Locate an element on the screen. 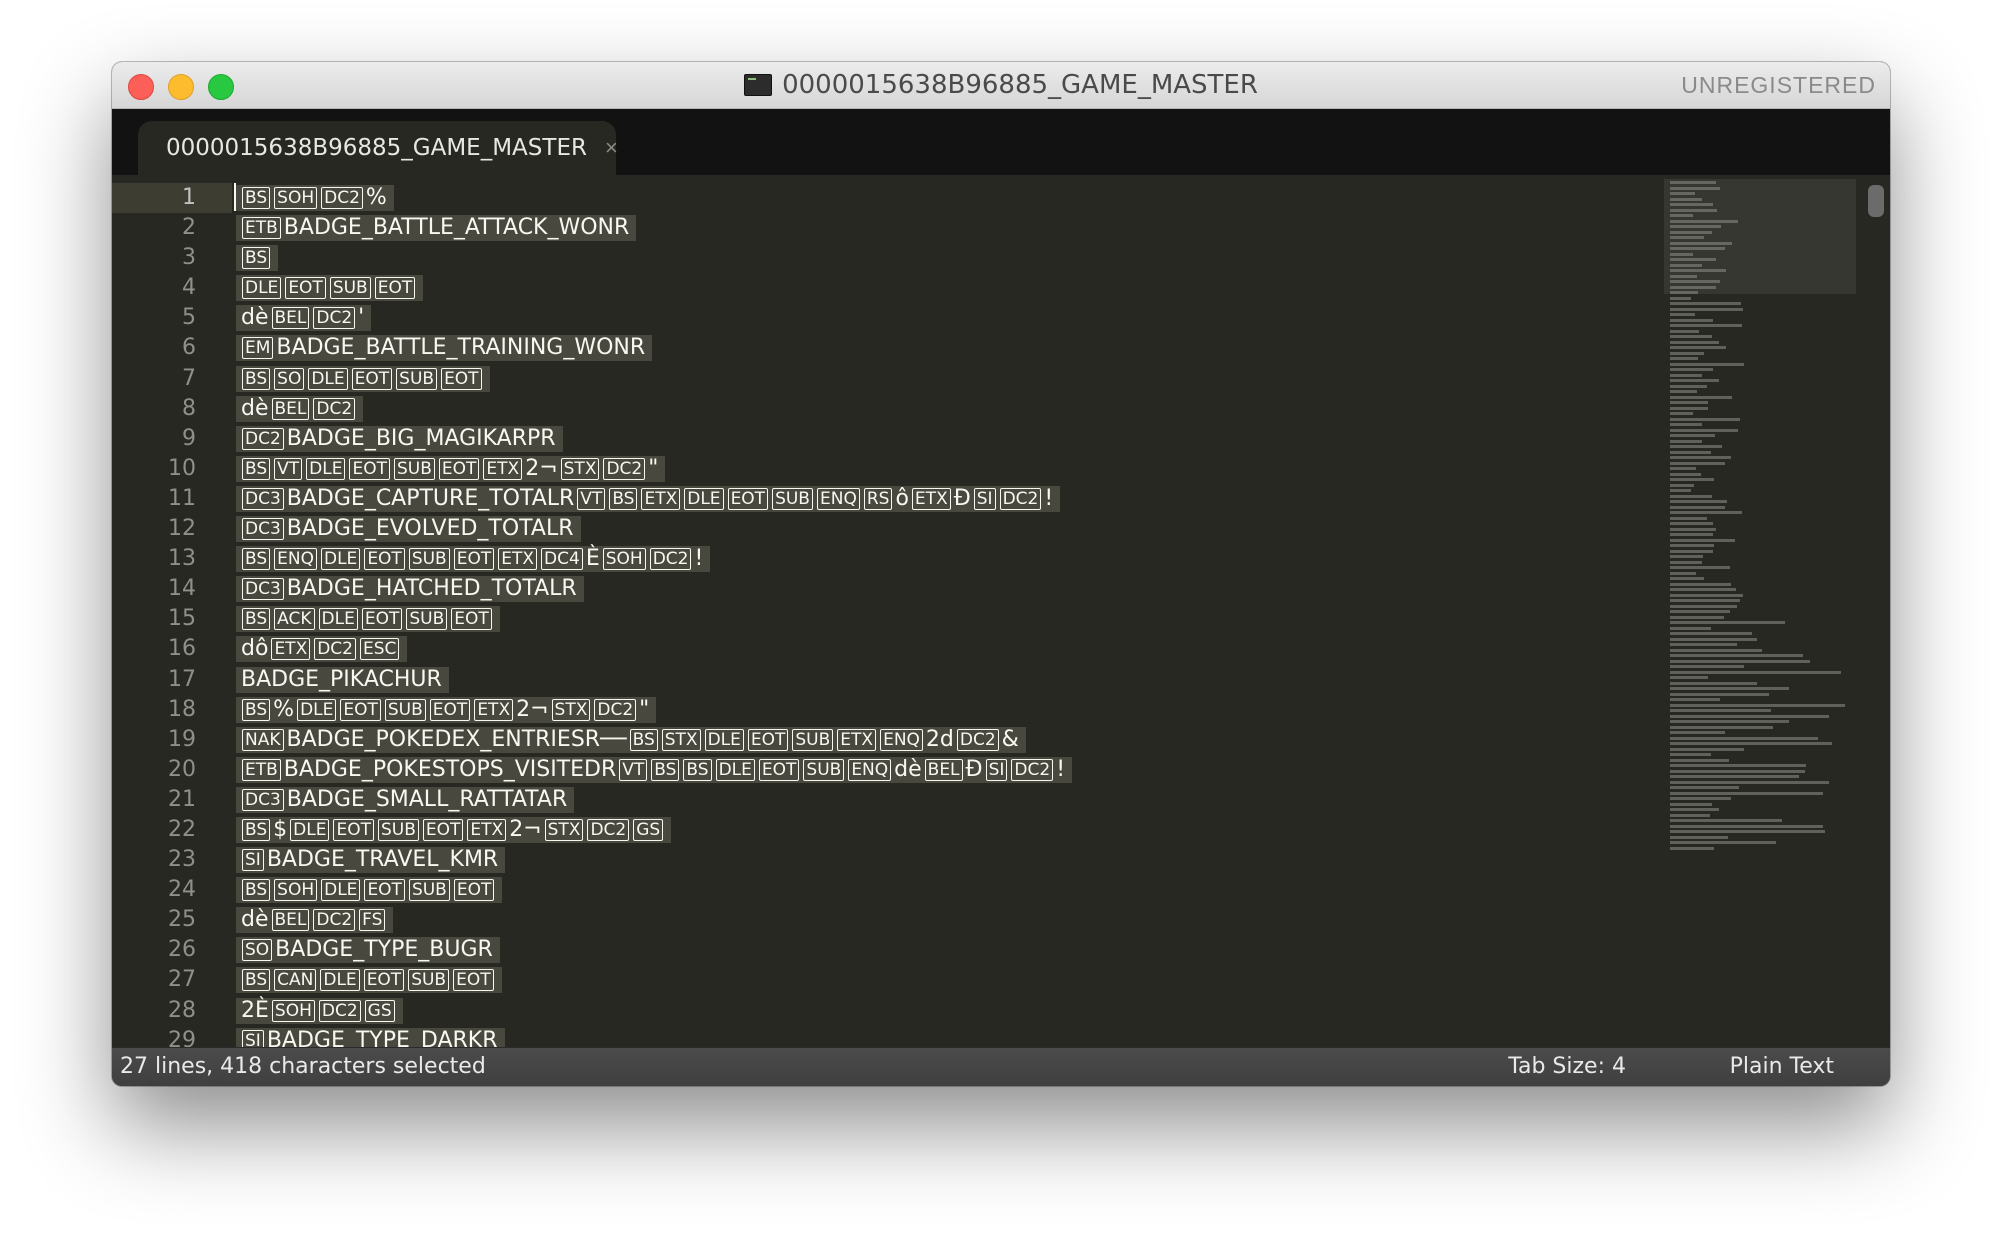 The image size is (2002, 1248). file-tab: 0000015638B96885_GAME_MASTER × is located at coordinates (378, 148).